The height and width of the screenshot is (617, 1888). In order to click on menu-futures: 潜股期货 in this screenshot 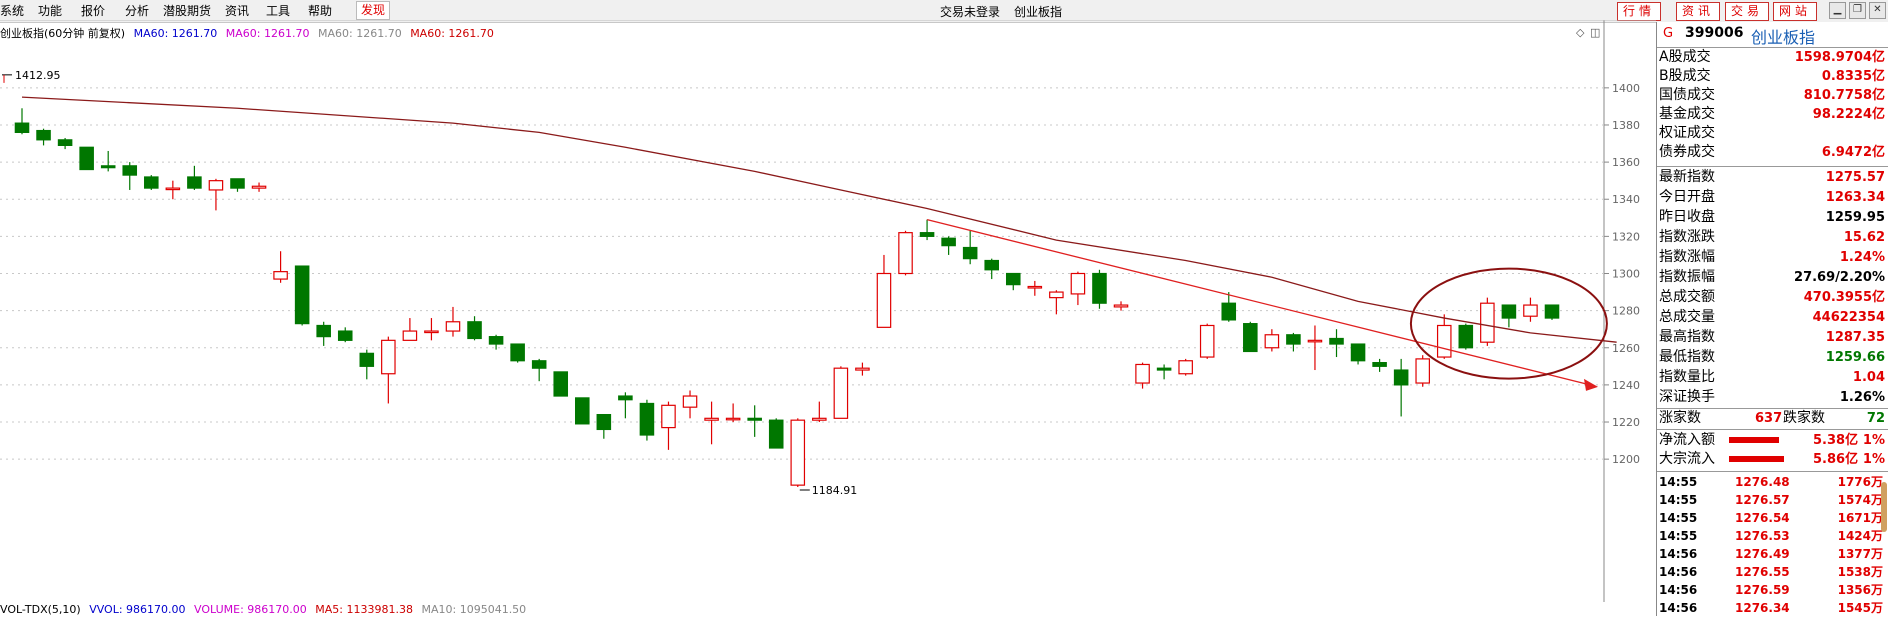, I will do `click(187, 11)`.